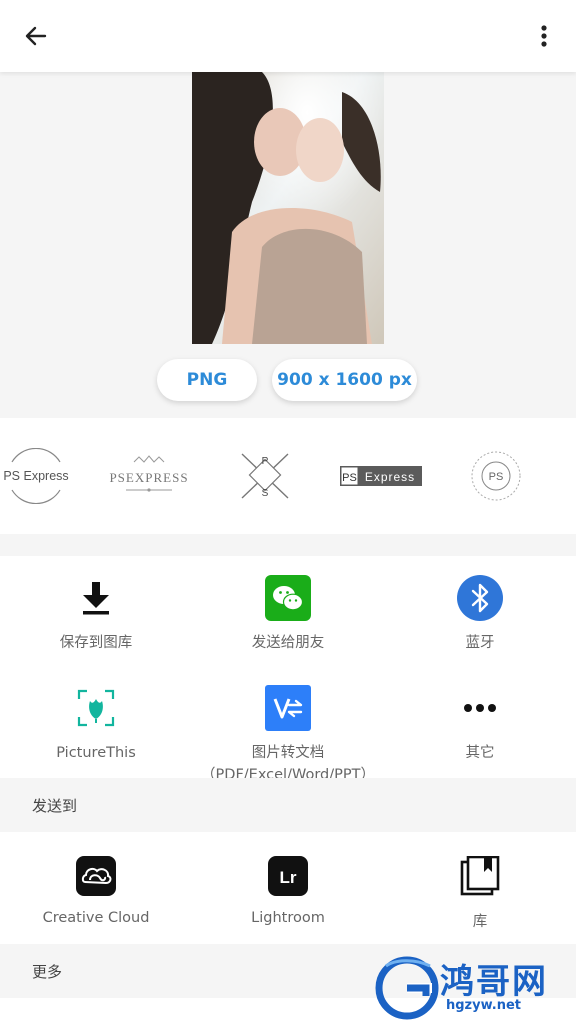  Describe the element at coordinates (207, 380) in the screenshot. I see `format-badge: PNG` at that location.